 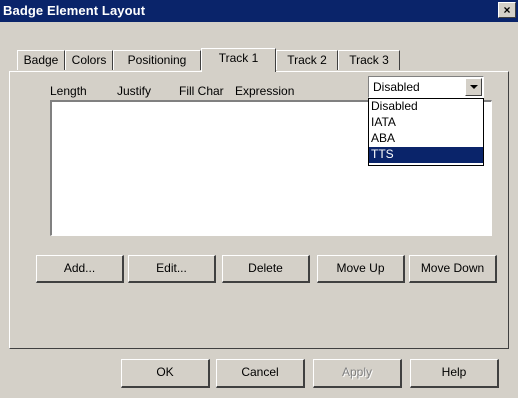 I want to click on column-header-length: Length, so click(x=68, y=91).